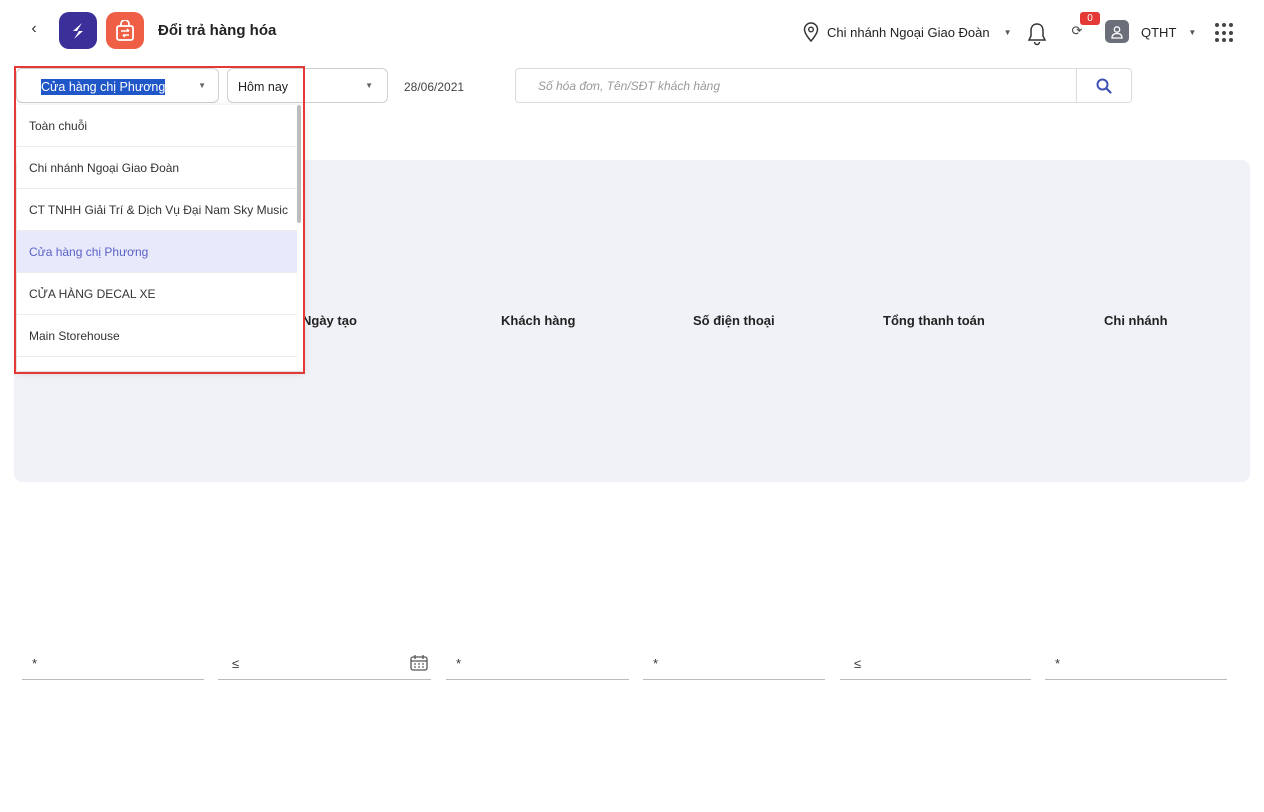 The width and height of the screenshot is (1264, 812). I want to click on search-button, so click(1103, 85).